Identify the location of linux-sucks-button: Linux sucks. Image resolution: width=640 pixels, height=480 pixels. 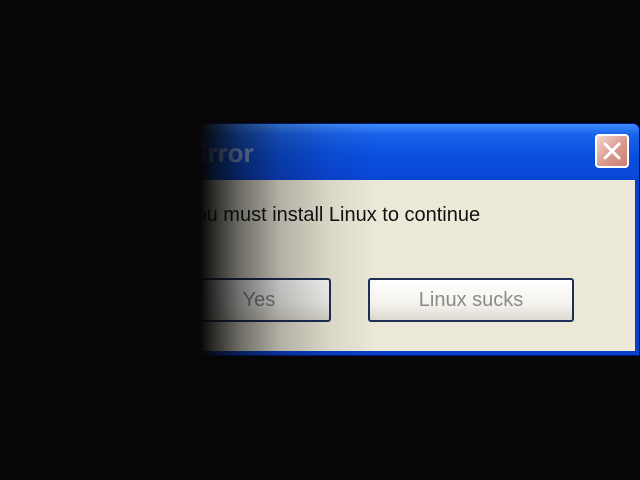
(471, 300).